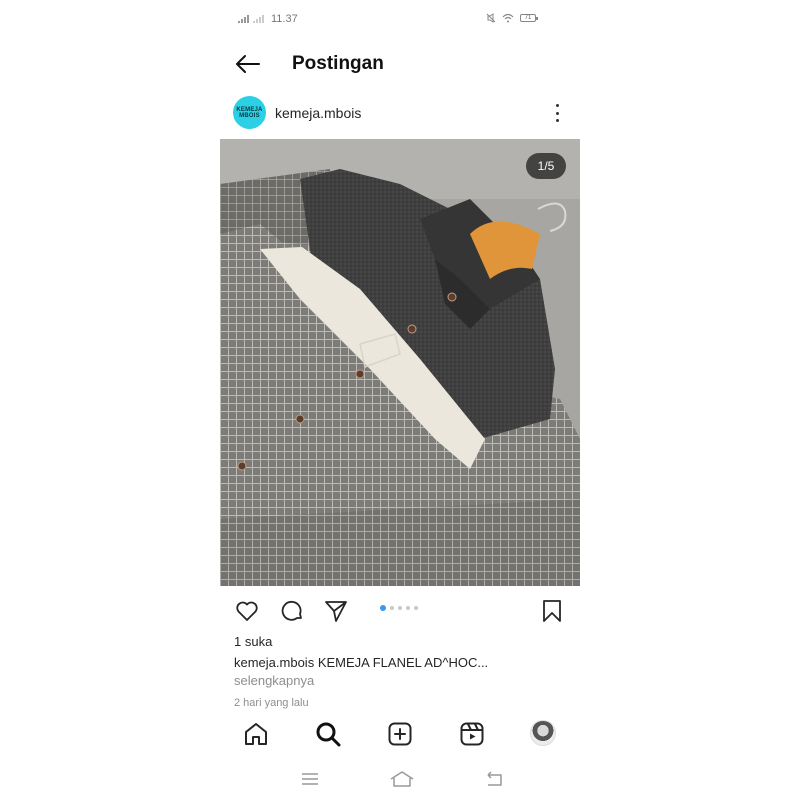  What do you see at coordinates (400, 64) in the screenshot?
I see `app-header: Postingan` at bounding box center [400, 64].